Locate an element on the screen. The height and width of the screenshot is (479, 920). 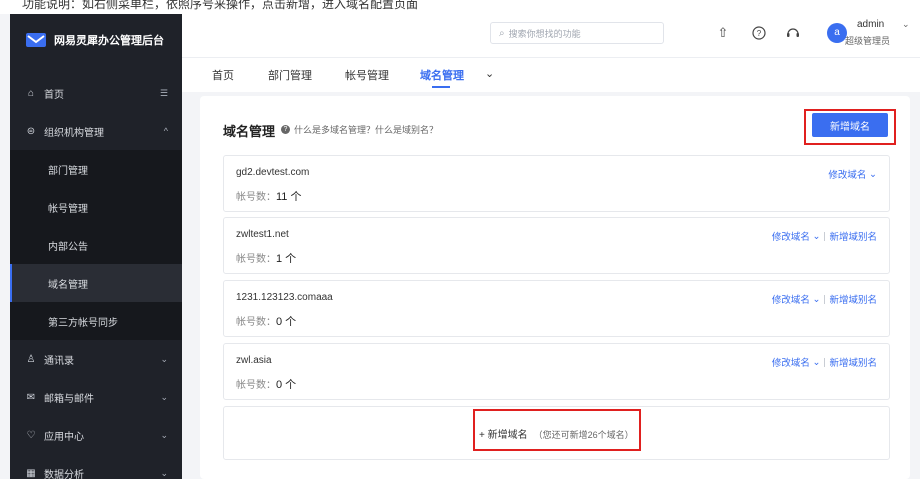
search-icon: ⌕ is located at coordinates (502, 33).